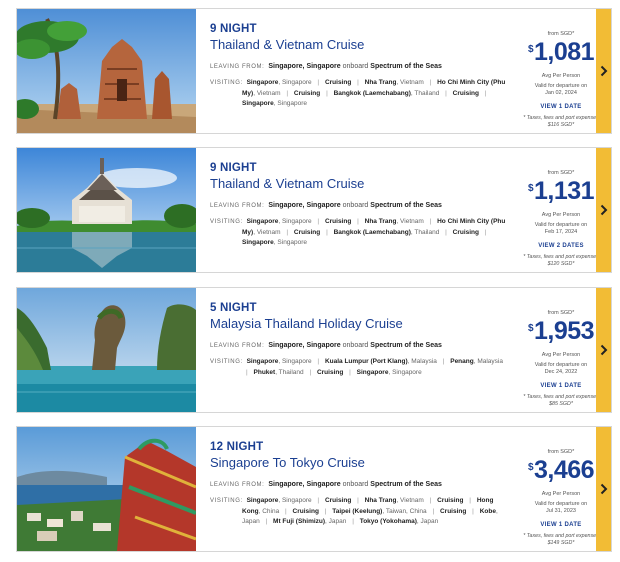 The height and width of the screenshot is (562, 620). What do you see at coordinates (269, 511) in the screenshot?
I see `stop-location: , China` at bounding box center [269, 511].